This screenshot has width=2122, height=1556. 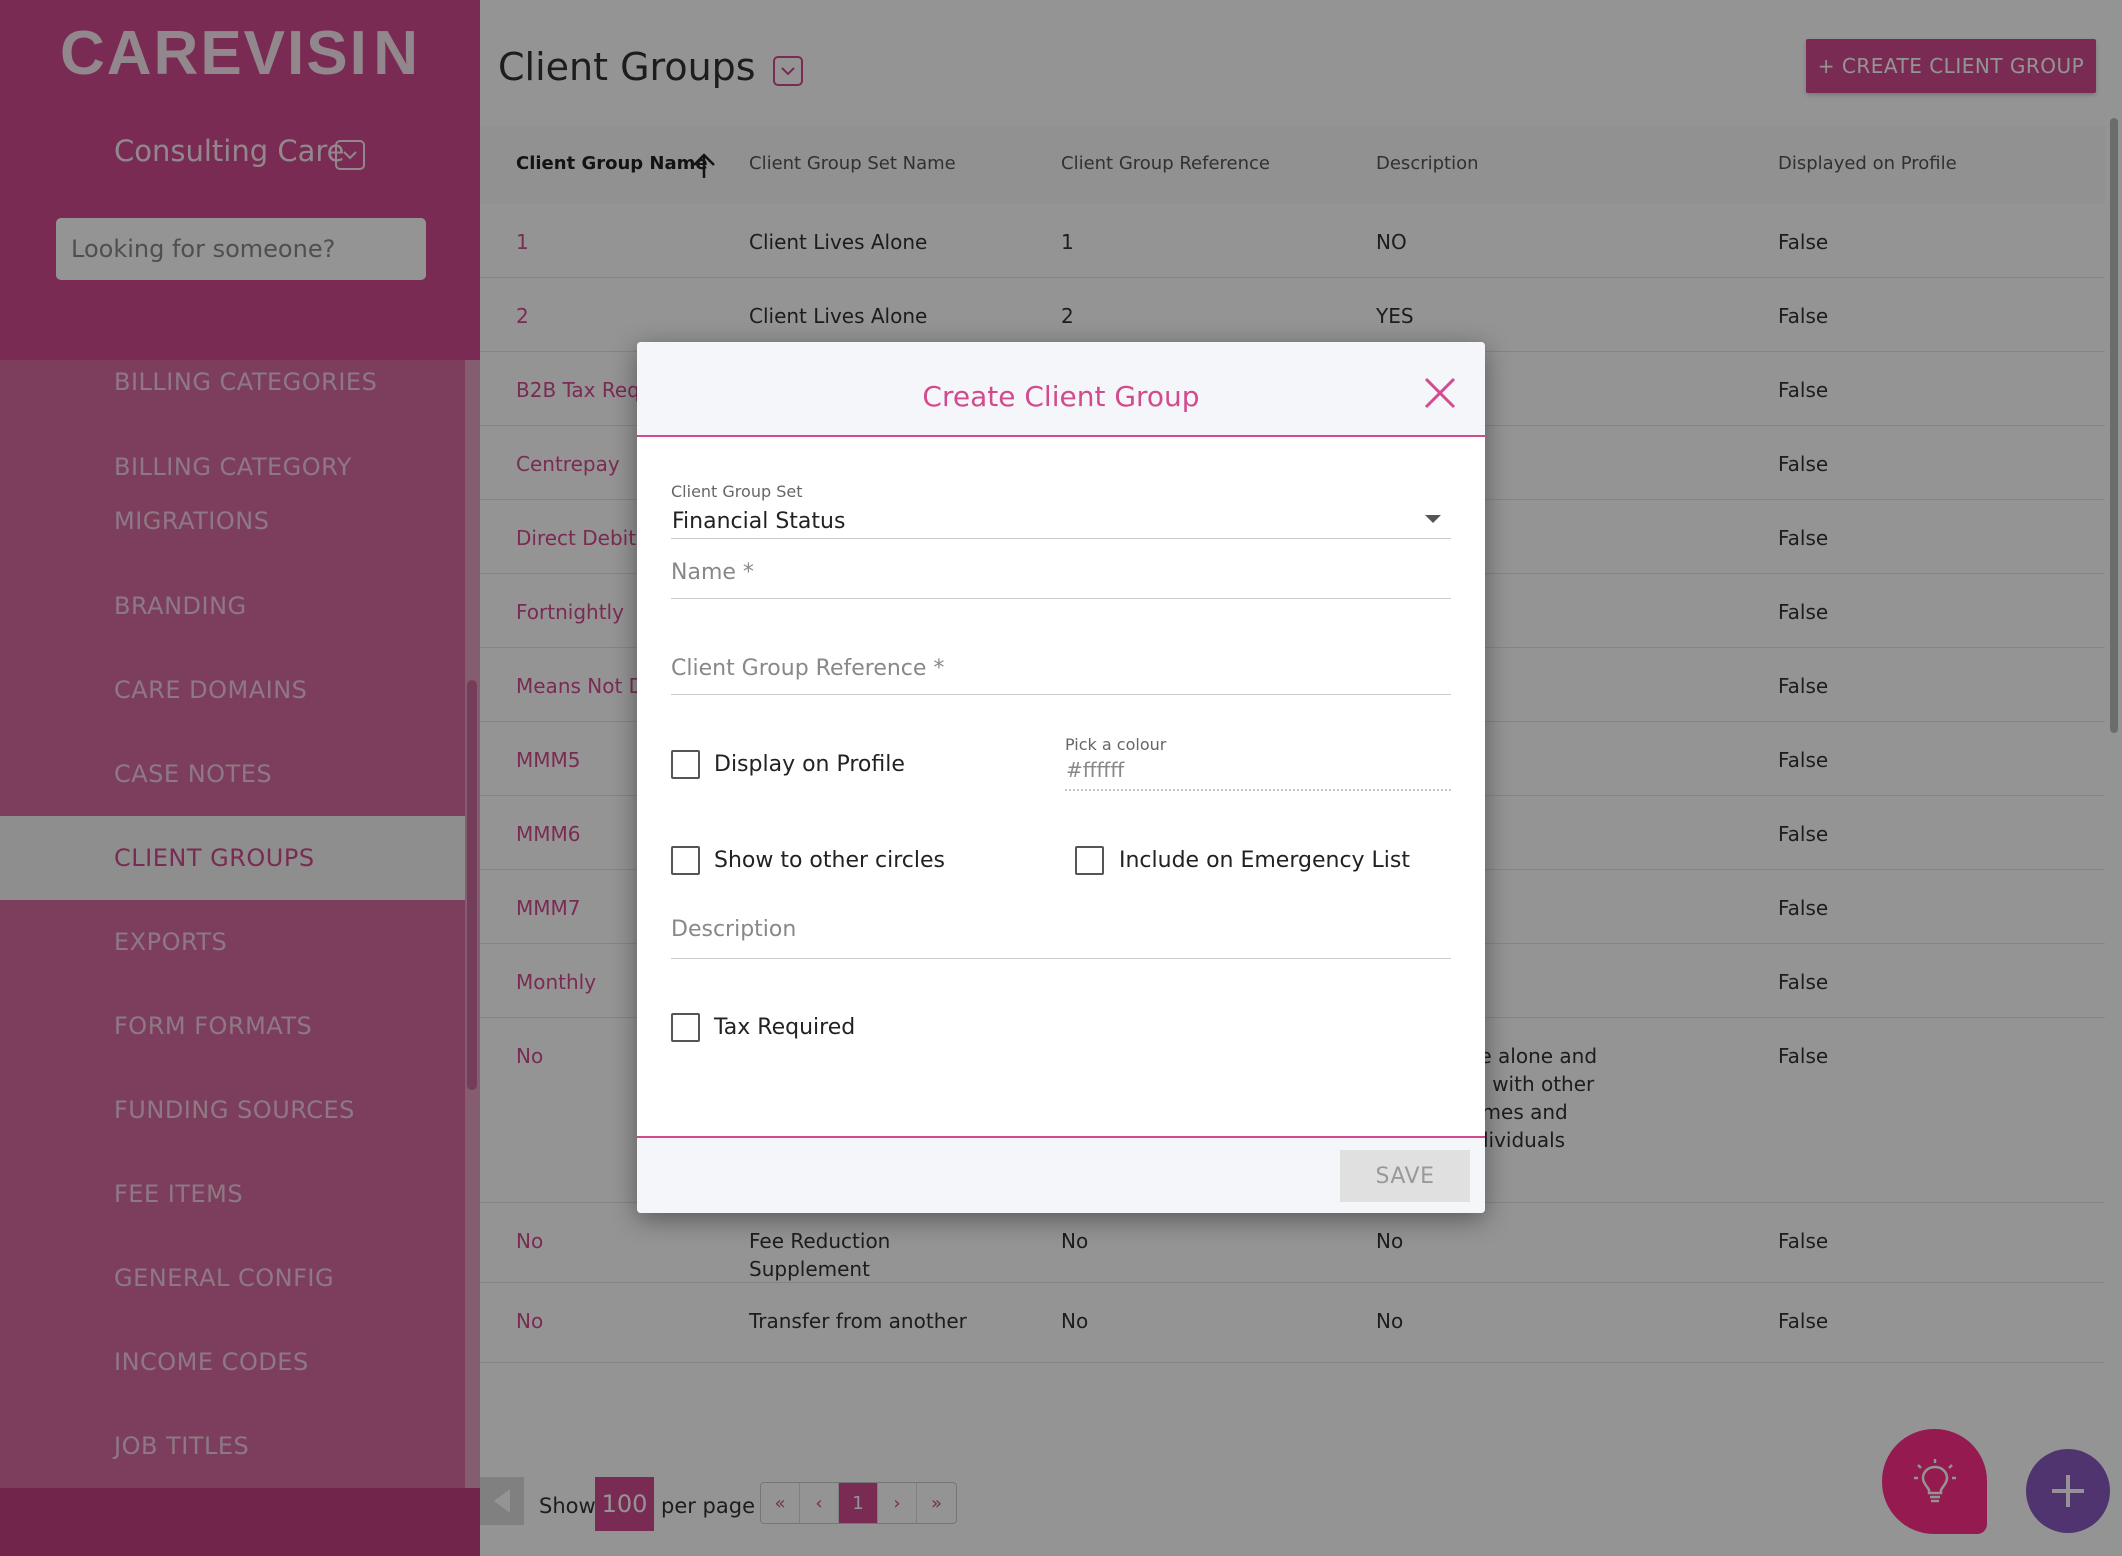 What do you see at coordinates (1061, 694) in the screenshot?
I see `reference-underline` at bounding box center [1061, 694].